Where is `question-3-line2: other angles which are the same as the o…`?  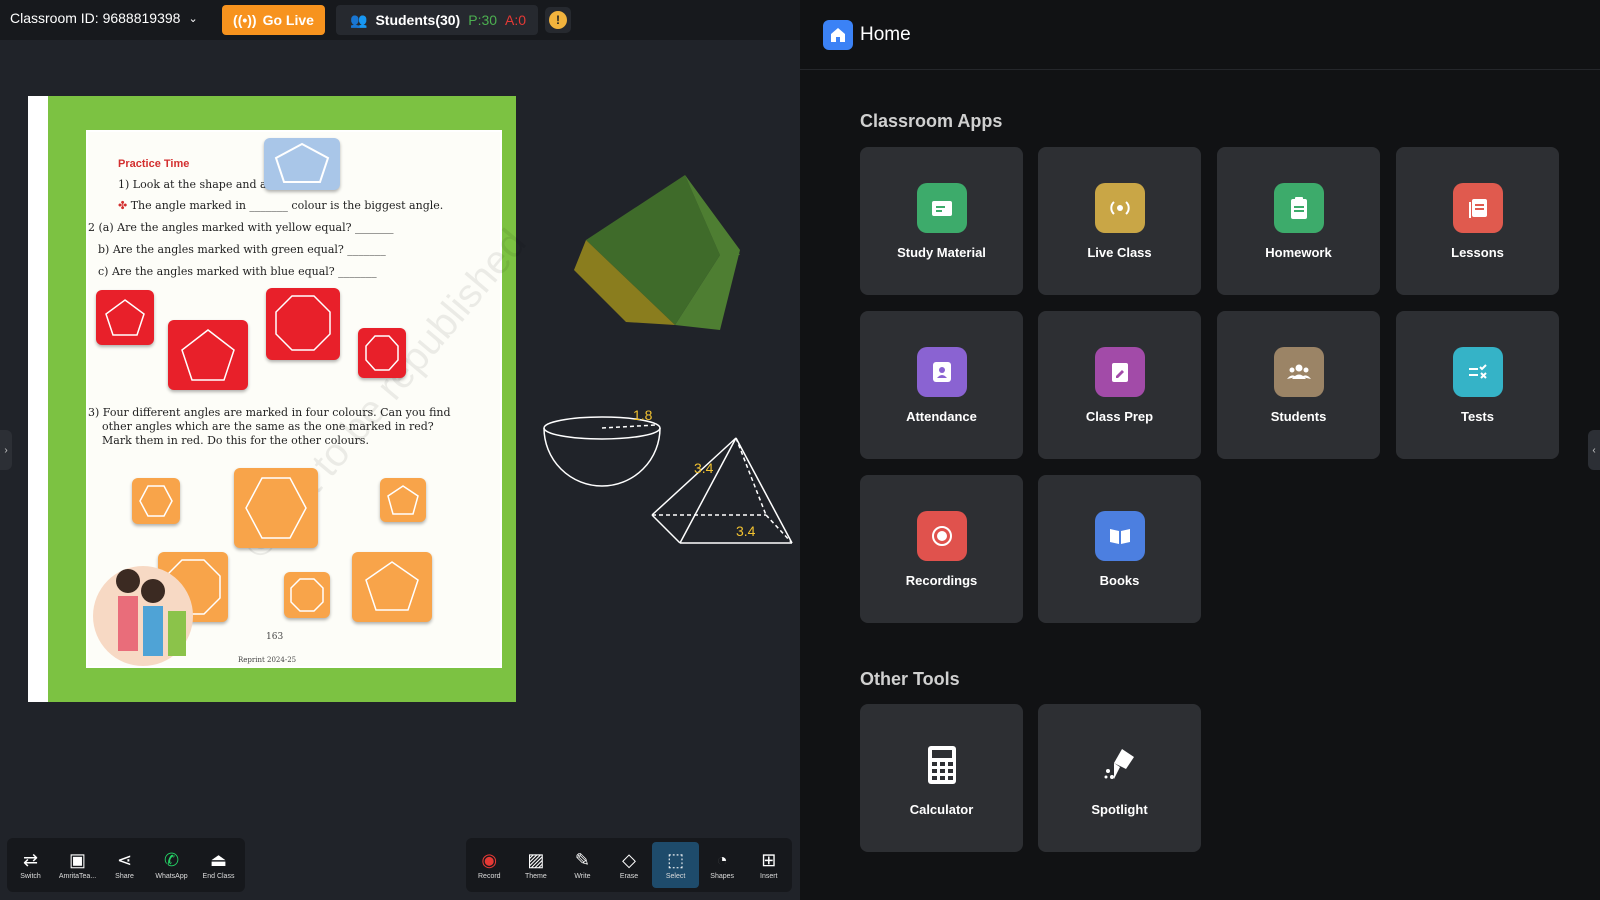
question-3-line2: other angles which are the same as the o… is located at coordinates (268, 426).